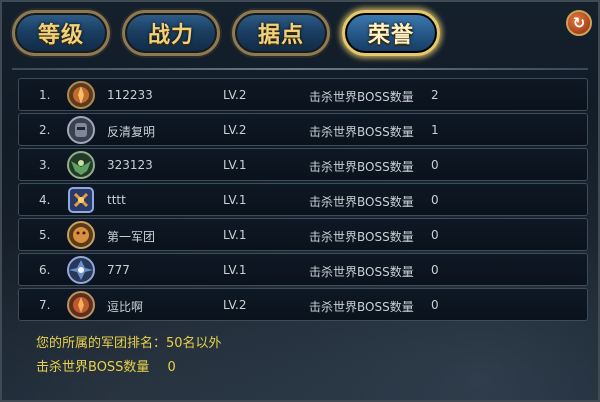 This screenshot has width=600, height=402. What do you see at coordinates (60, 35) in the screenshot?
I see `tab-level-label: 等级` at bounding box center [60, 35].